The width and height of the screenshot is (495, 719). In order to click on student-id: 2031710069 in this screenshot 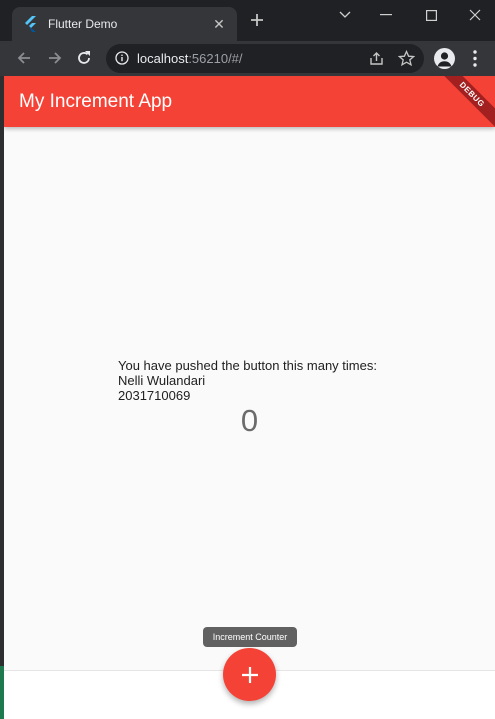, I will do `click(154, 395)`.